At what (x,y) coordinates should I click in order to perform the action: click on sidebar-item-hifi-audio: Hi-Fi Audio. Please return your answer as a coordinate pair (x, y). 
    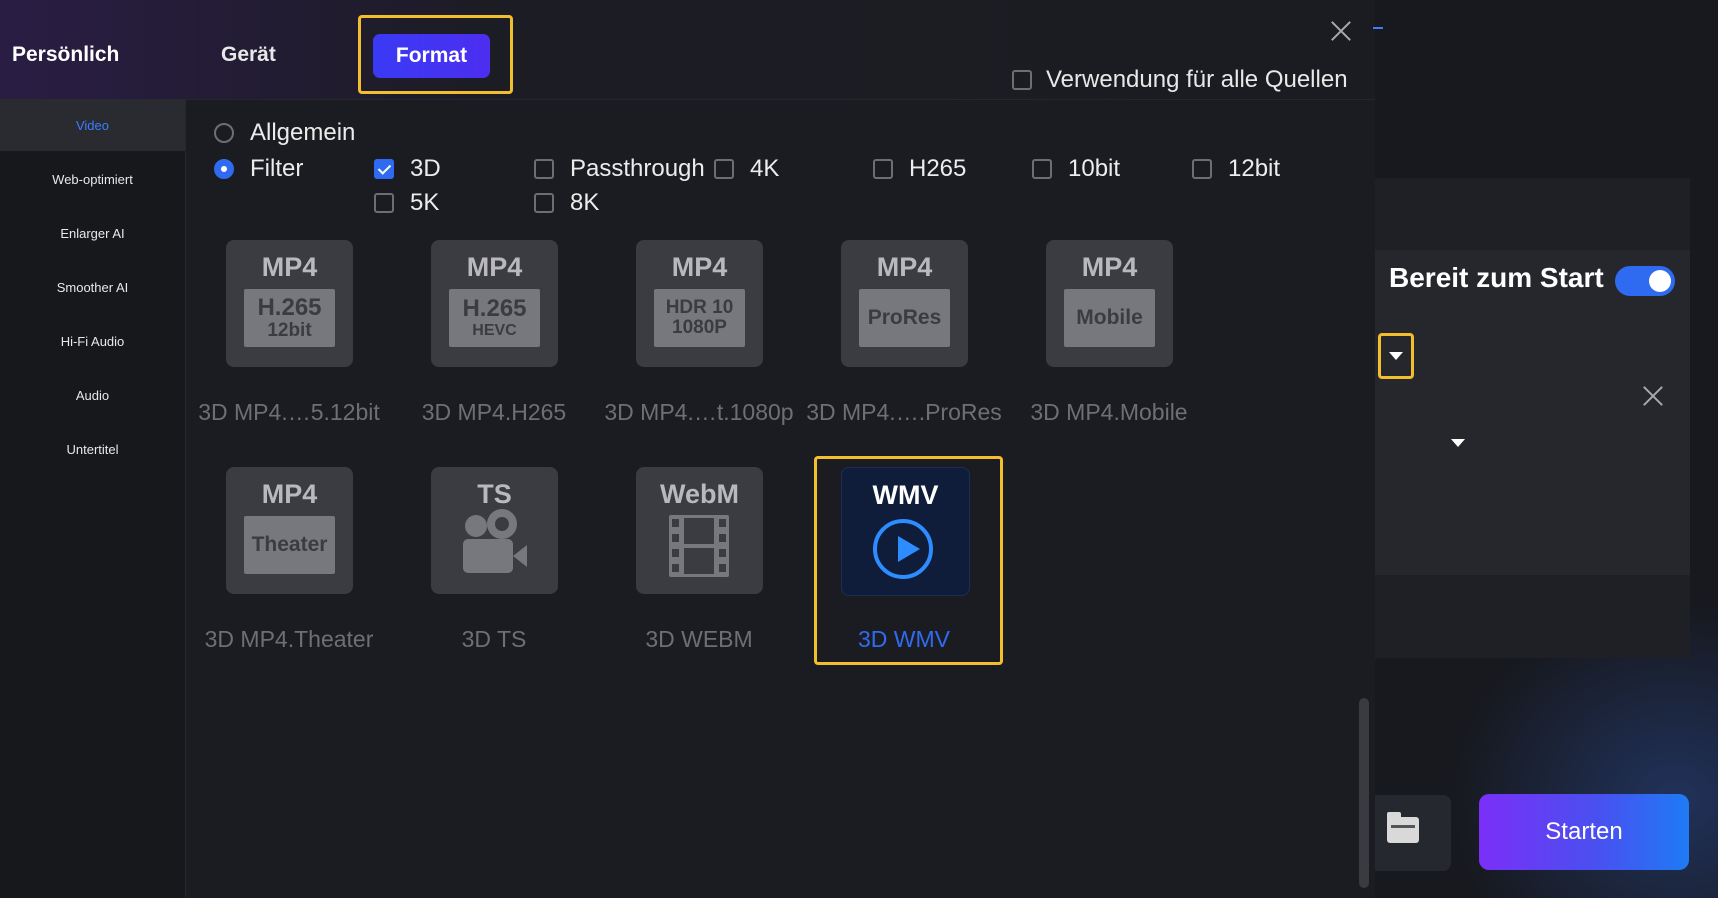
    Looking at the image, I should click on (92, 341).